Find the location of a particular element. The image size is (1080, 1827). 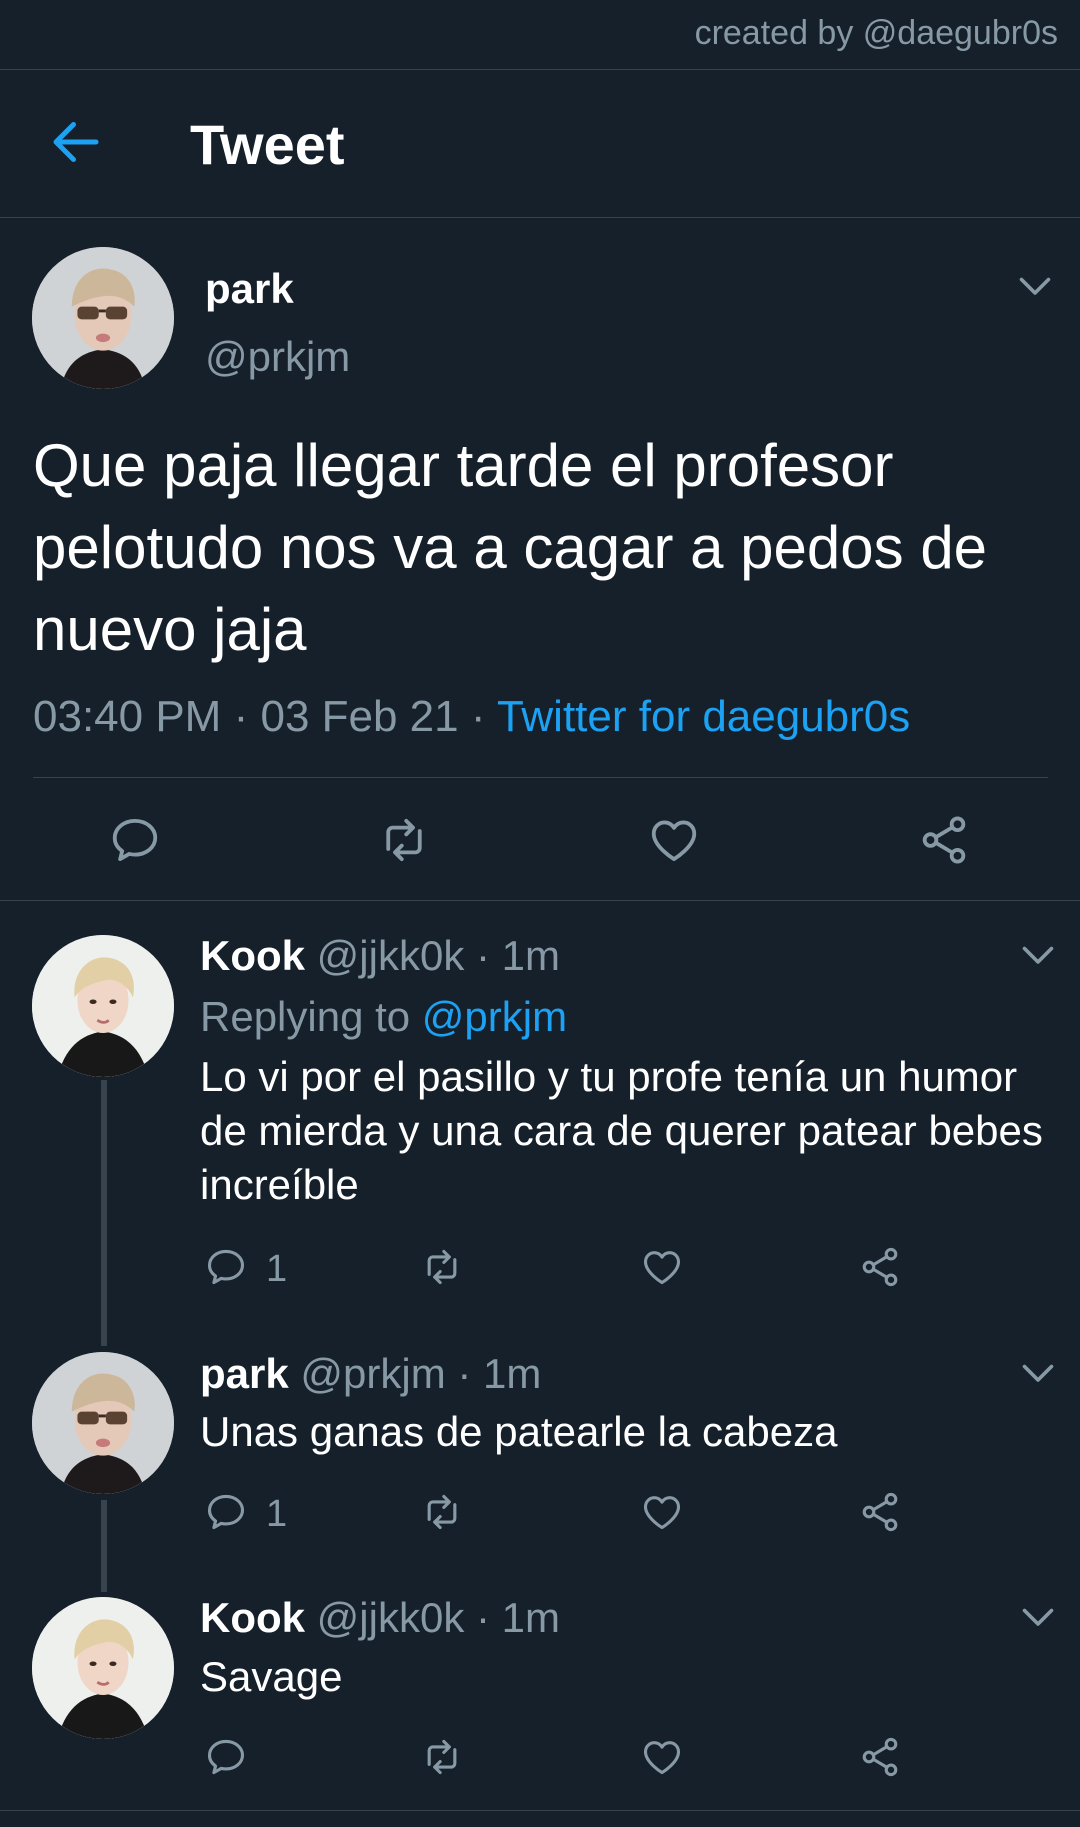

back-button is located at coordinates (76, 142).